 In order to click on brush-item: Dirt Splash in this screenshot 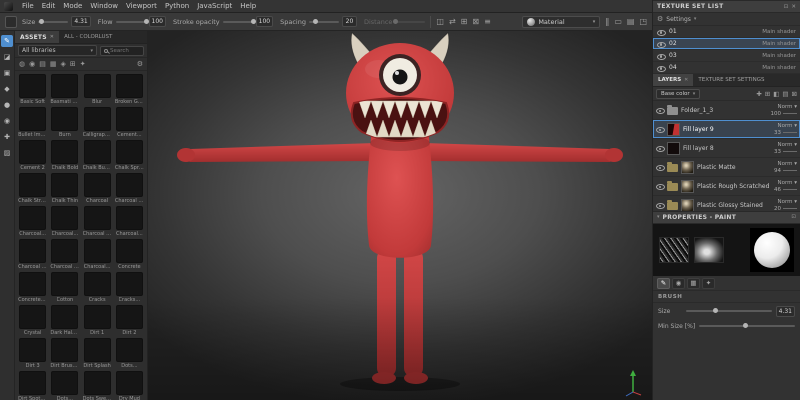, I will do `click(97, 354)`.